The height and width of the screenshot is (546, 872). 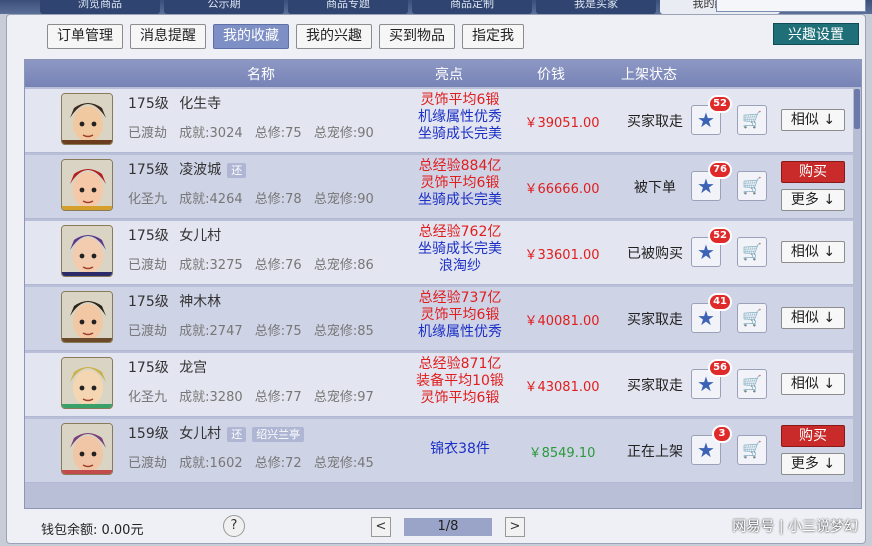 What do you see at coordinates (237, 170) in the screenshot?
I see `row-tag: 还` at bounding box center [237, 170].